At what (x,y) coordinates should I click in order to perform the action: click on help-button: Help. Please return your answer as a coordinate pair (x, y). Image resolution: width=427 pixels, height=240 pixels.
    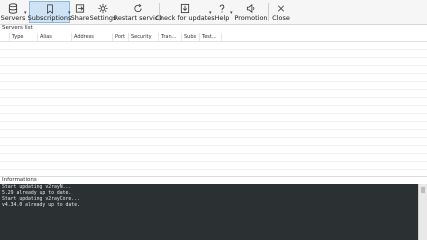
    Looking at the image, I should click on (222, 12).